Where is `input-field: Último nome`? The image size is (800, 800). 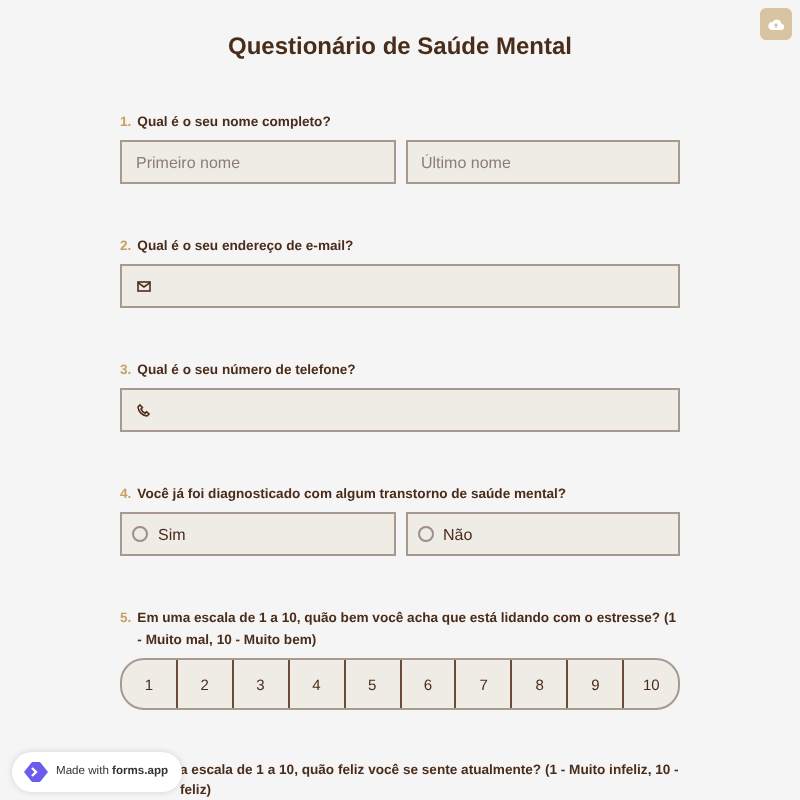
input-field: Último nome is located at coordinates (542, 162).